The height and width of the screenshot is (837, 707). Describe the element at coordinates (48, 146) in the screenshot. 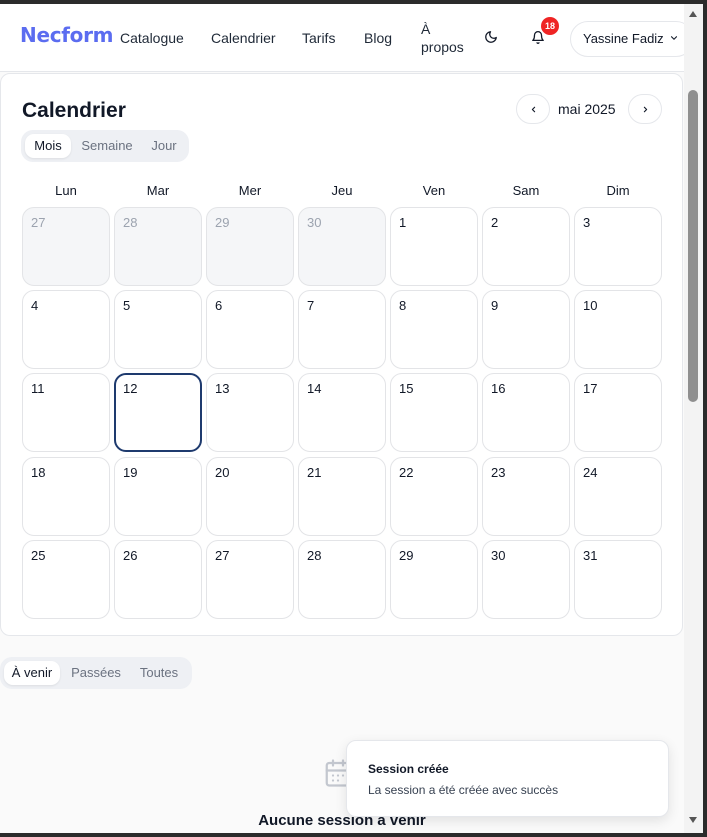

I see `view-mois-tab: Mois` at that location.